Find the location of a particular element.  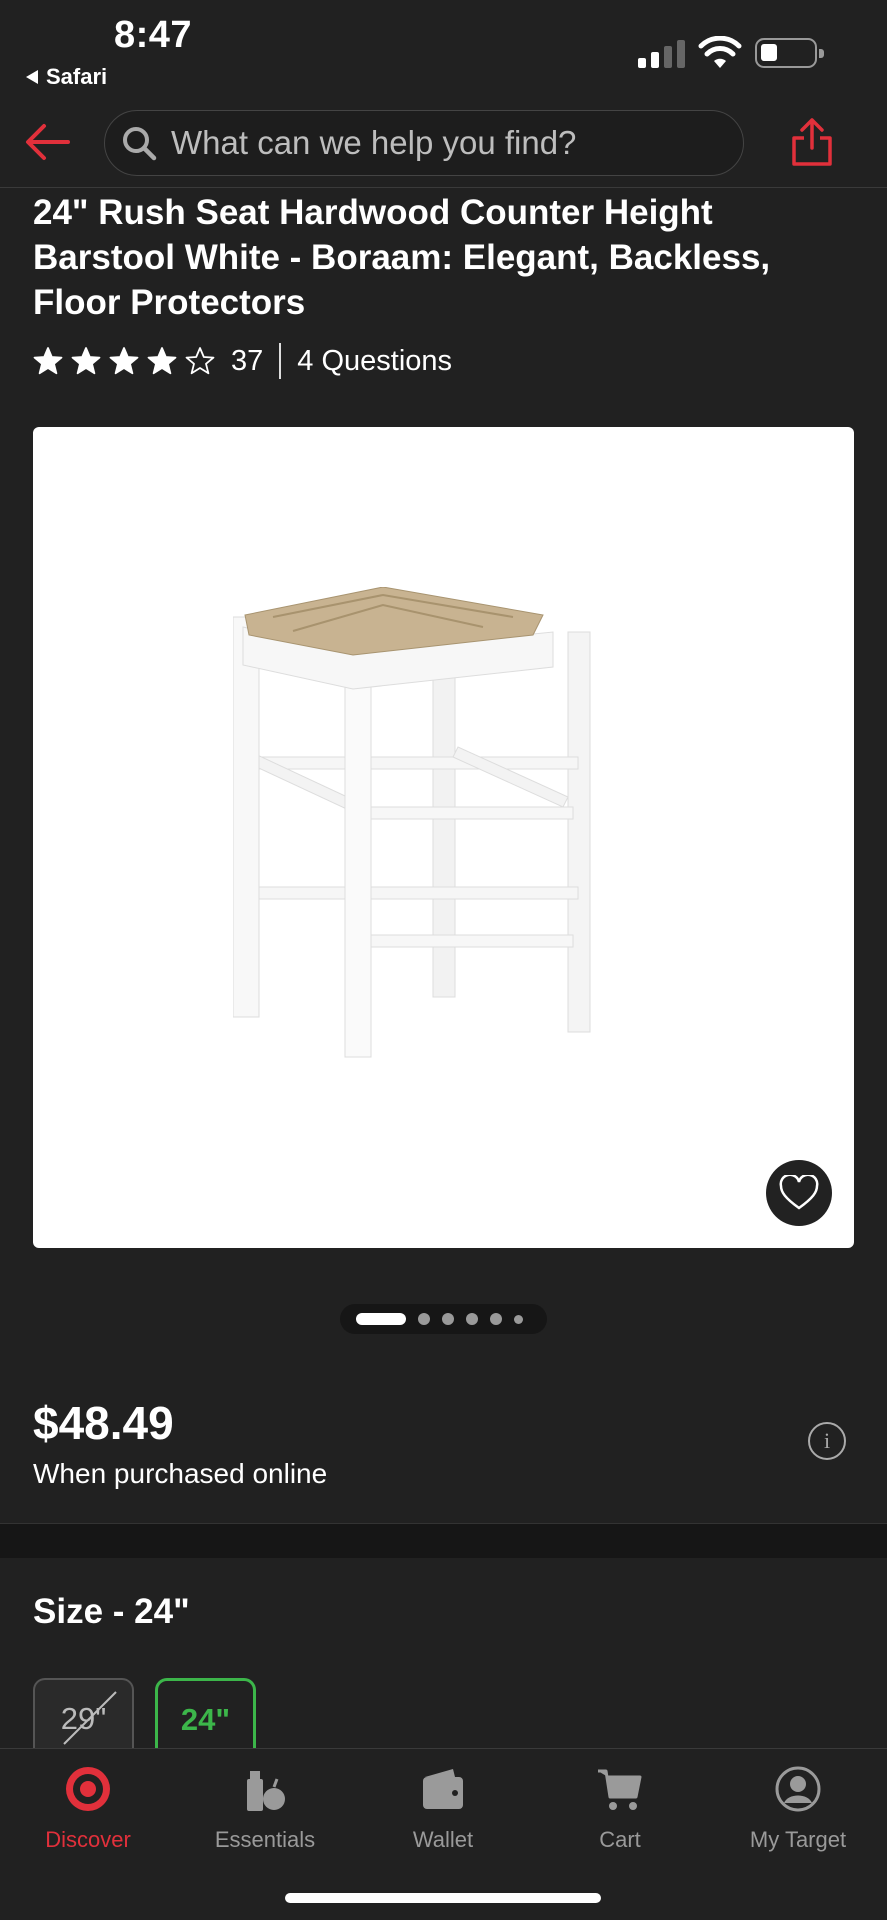

info-icon: i is located at coordinates (827, 1441).